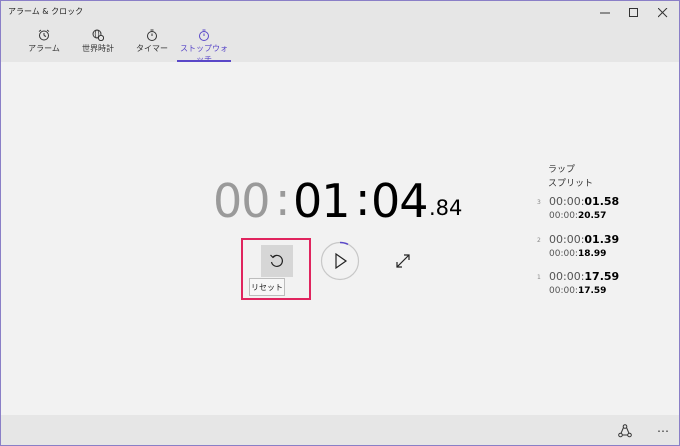 The image size is (680, 446). I want to click on more-button: ⋯, so click(663, 431).